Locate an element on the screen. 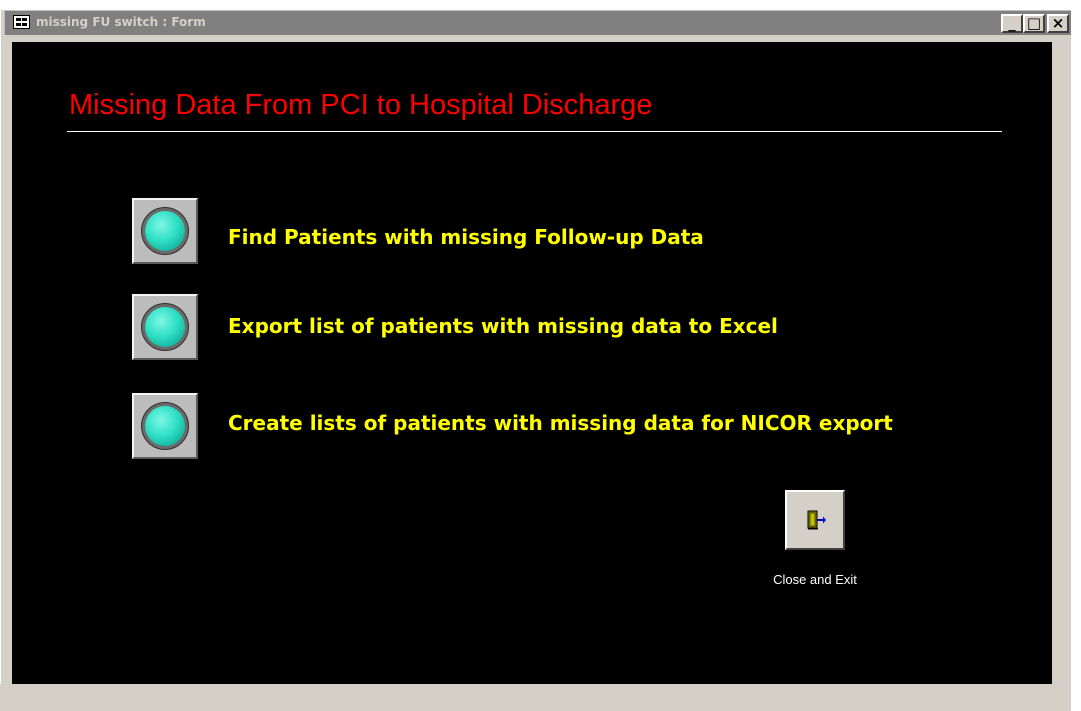 This screenshot has height=711, width=1081. maximize-button: □ is located at coordinates (1034, 23).